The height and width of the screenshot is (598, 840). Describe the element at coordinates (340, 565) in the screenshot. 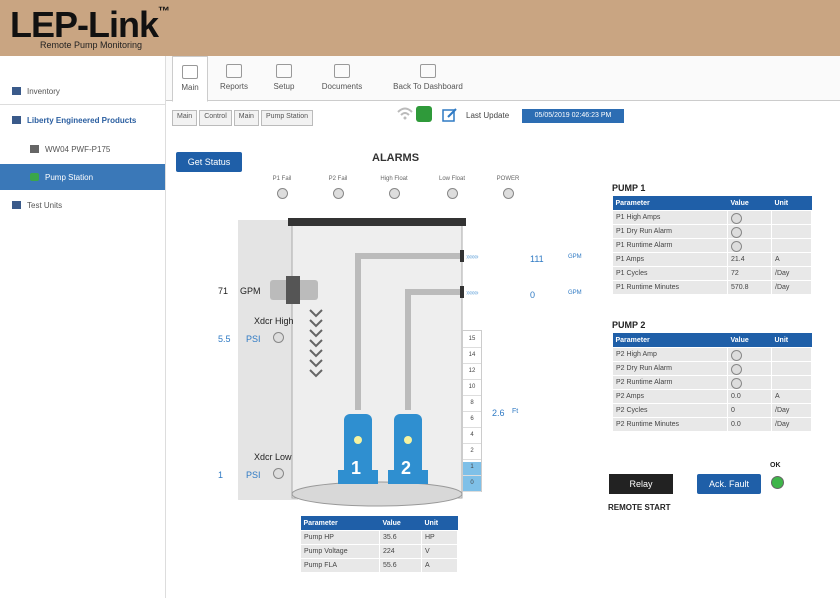

I see `cell: Pump FLA` at that location.